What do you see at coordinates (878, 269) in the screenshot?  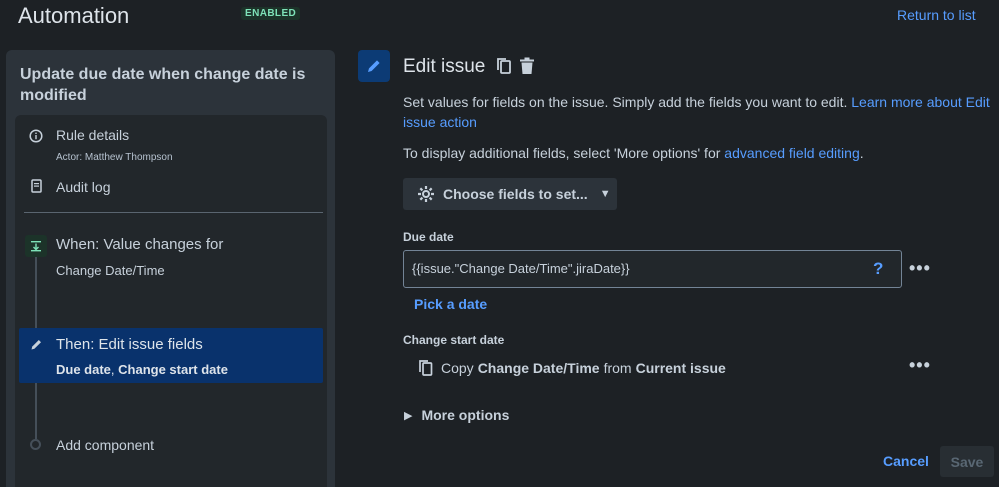 I see `help-icon: ?` at bounding box center [878, 269].